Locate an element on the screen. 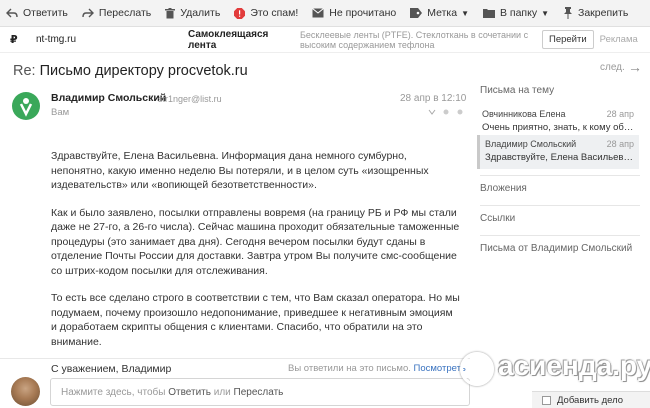  delete-button: Удалить is located at coordinates (192, 13).